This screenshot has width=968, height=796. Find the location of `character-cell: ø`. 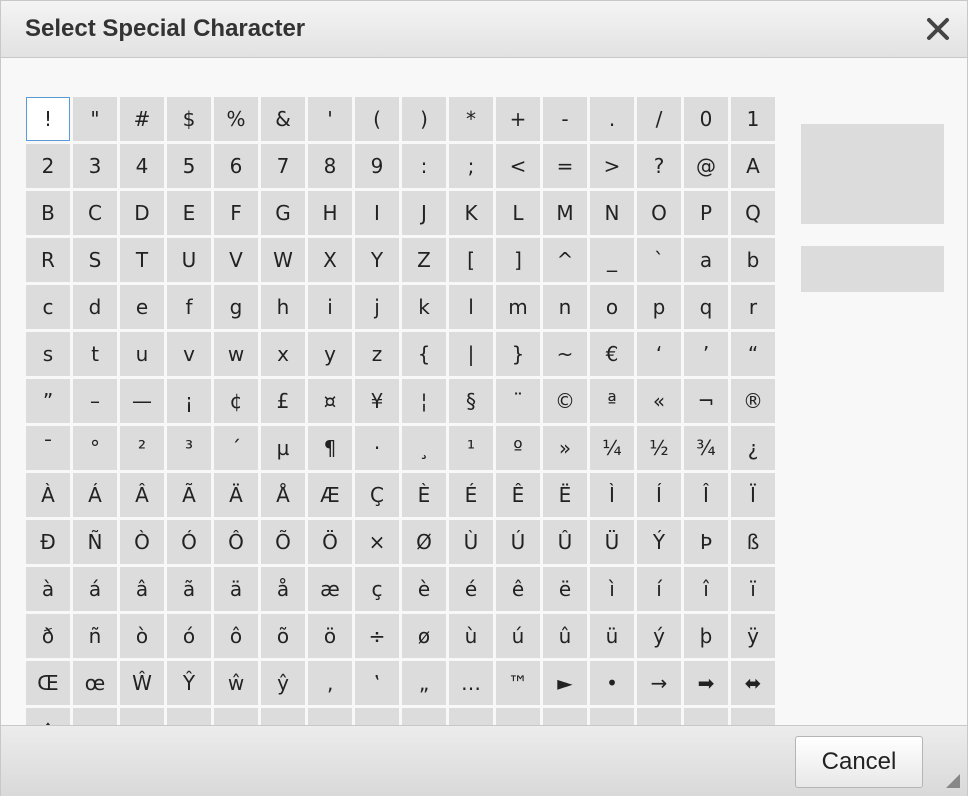

character-cell: ø is located at coordinates (424, 636).